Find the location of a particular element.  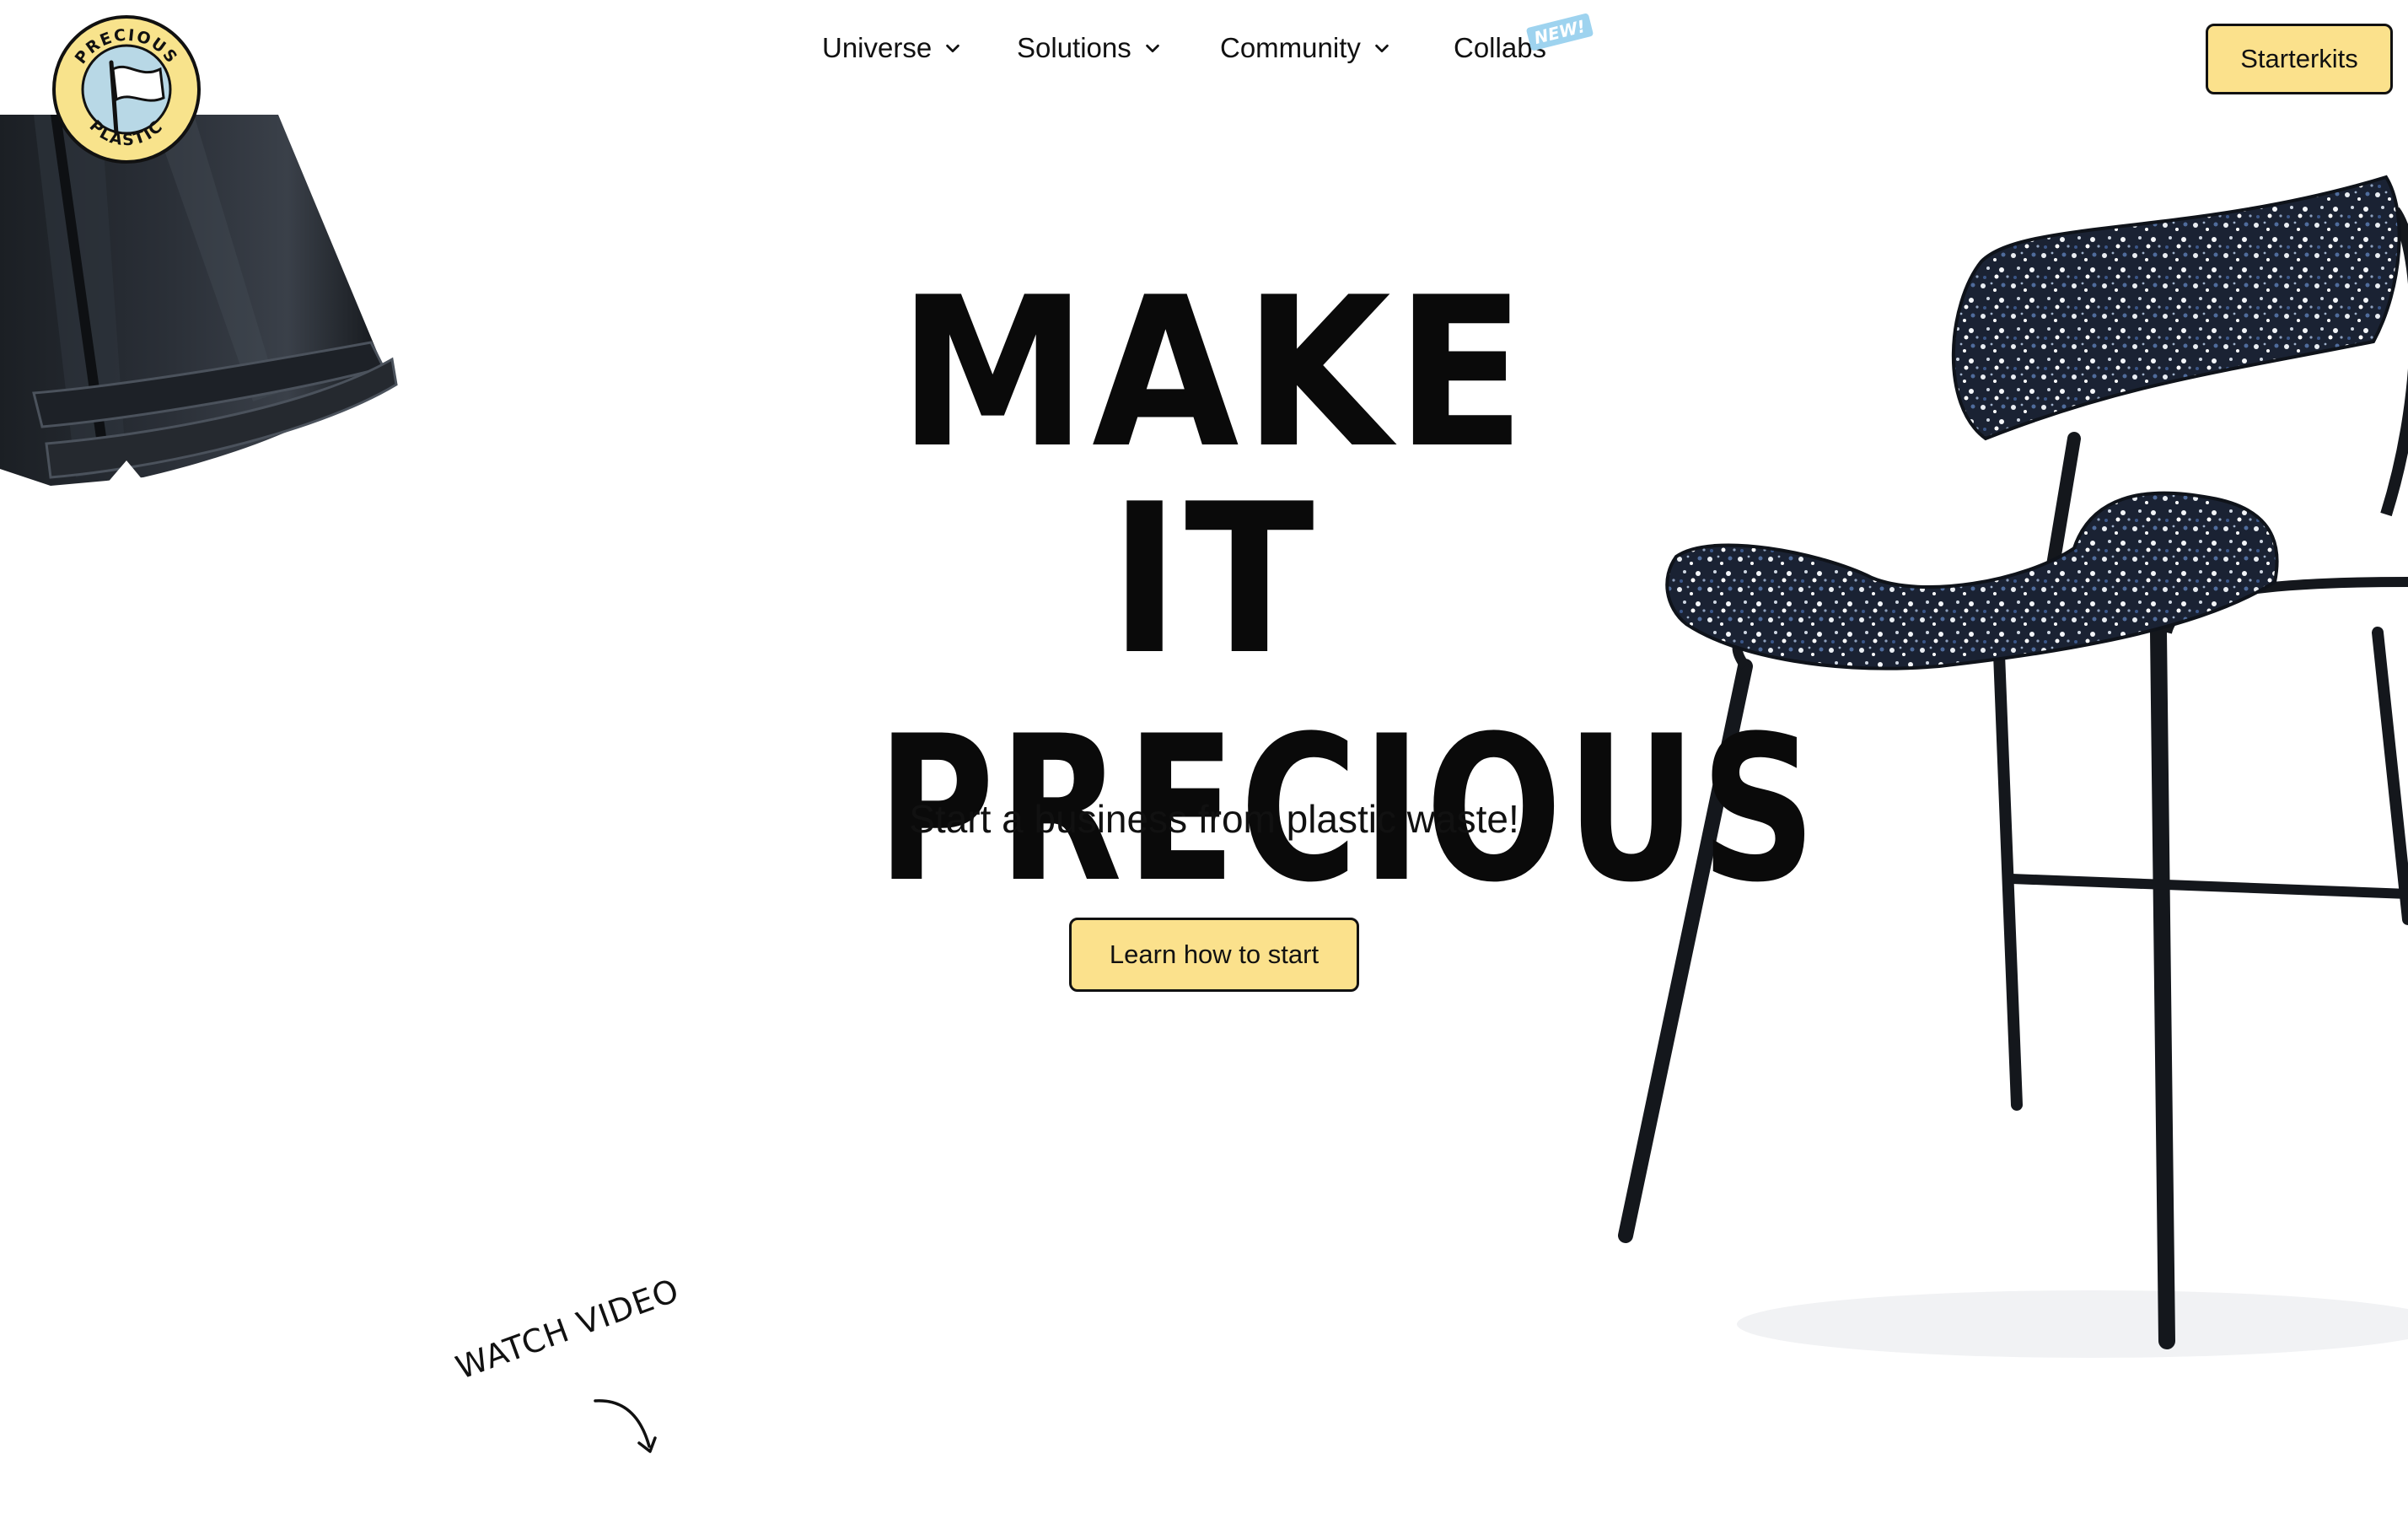

watch-video-link: WATCH VIDEO is located at coordinates (568, 1329).